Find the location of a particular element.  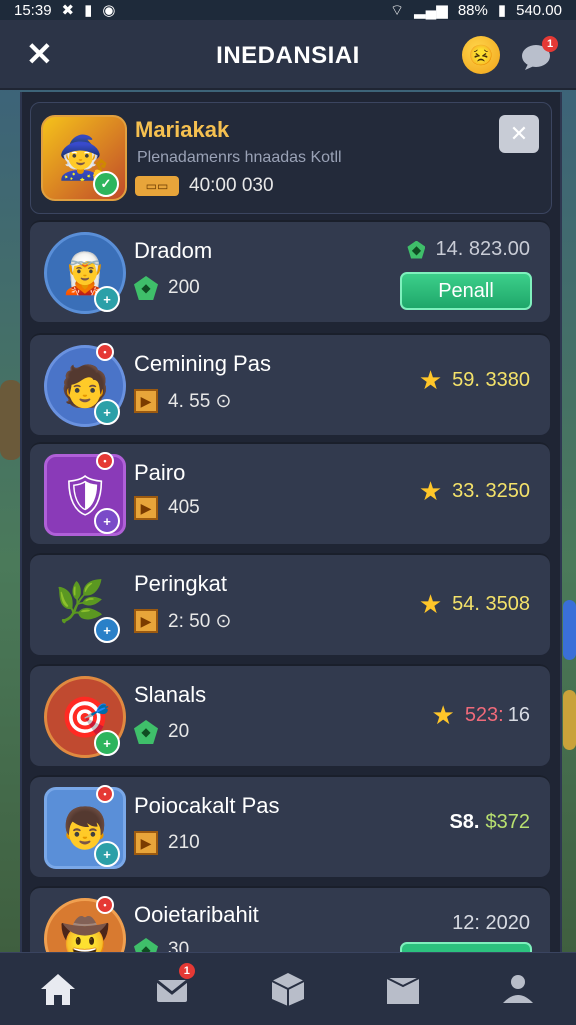

player-sub: ◆ 200 is located at coordinates (167, 288).